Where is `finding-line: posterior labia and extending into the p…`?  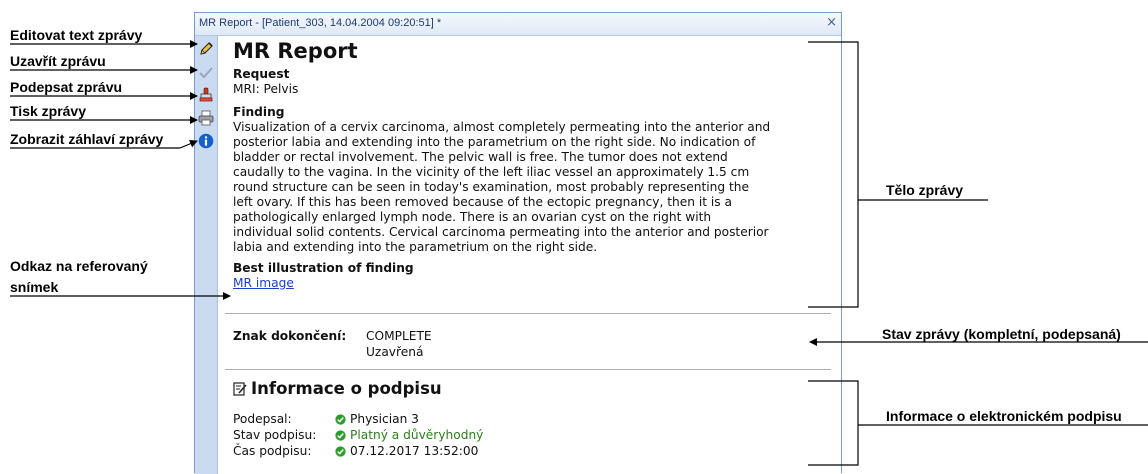
finding-line: posterior labia and extending into the p… is located at coordinates (494, 142).